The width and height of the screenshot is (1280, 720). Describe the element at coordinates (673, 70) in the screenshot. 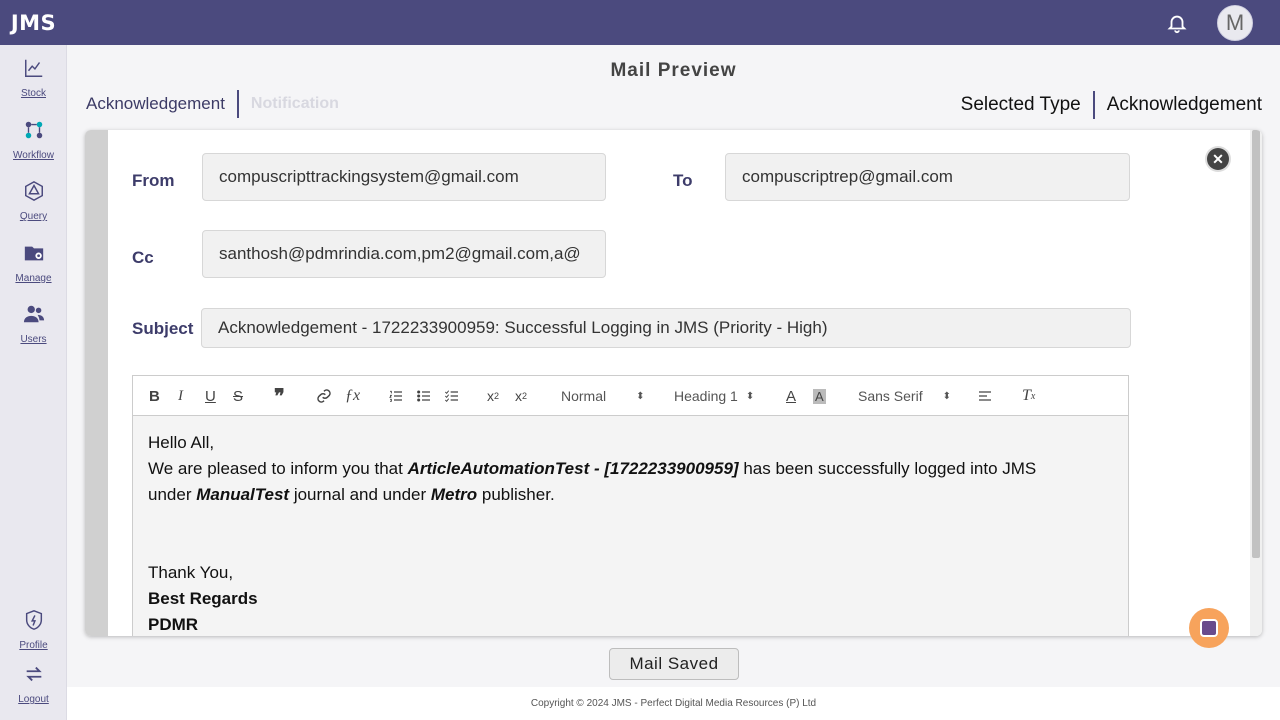

I see `page-title: Mail Preview` at that location.